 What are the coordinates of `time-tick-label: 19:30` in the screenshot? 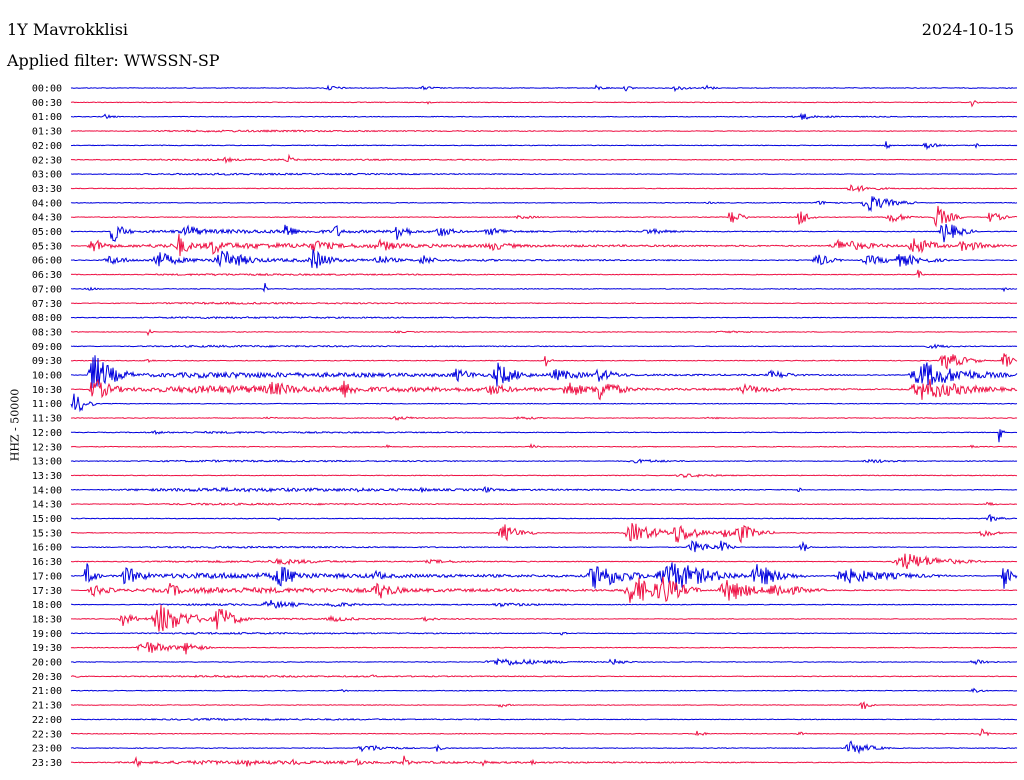 It's located at (47, 648).